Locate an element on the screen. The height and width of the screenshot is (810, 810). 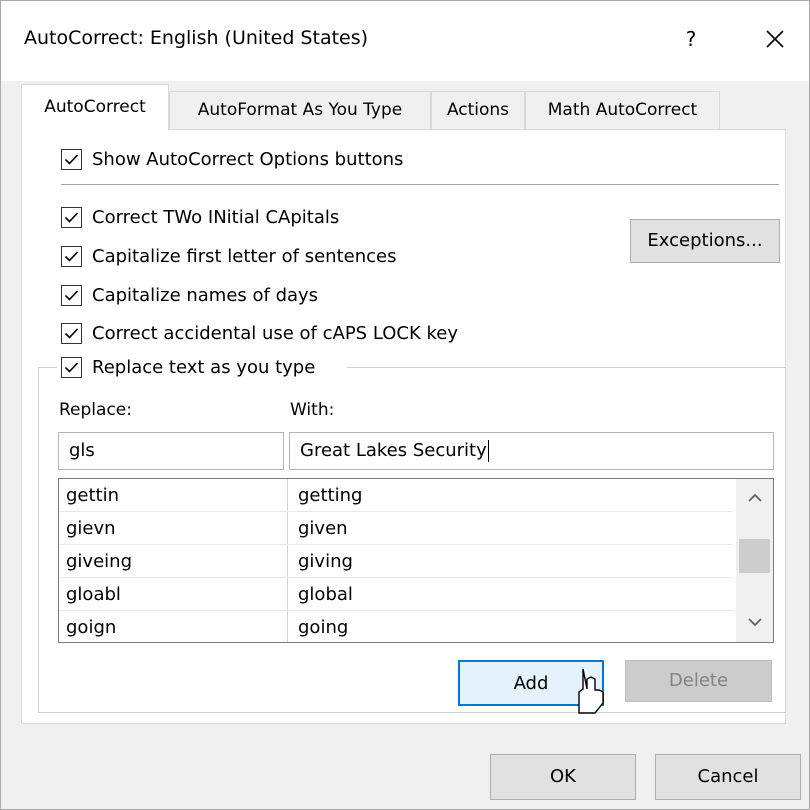
tab-math-autocorrect: Math AutoCorrect is located at coordinates (622, 110).